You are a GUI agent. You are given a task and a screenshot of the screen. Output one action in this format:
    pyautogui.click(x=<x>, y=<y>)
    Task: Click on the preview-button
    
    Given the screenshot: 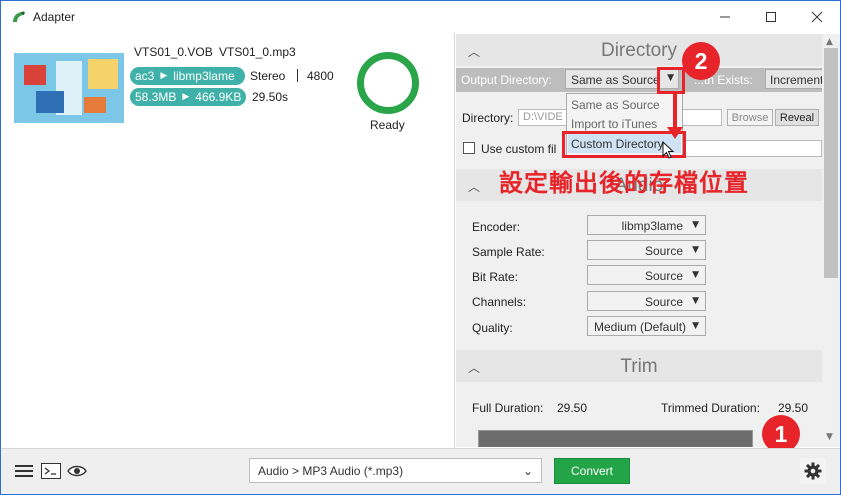 What is the action you would take?
    pyautogui.click(x=77, y=471)
    